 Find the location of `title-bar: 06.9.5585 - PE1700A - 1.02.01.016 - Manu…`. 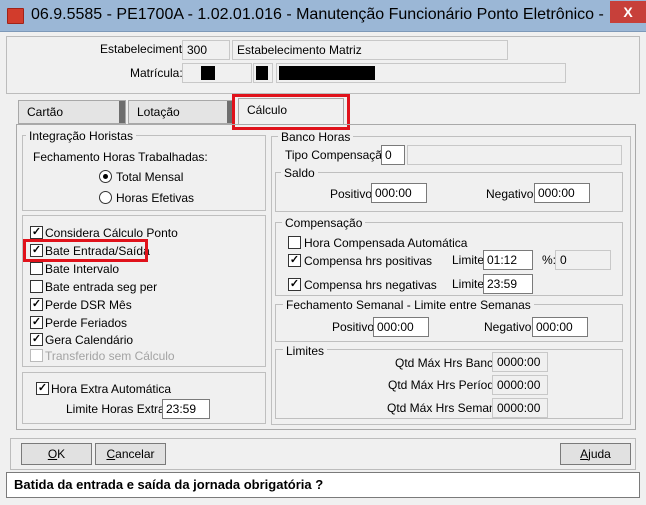

title-bar: 06.9.5585 - PE1700A - 1.02.01.016 - Manu… is located at coordinates (323, 16).